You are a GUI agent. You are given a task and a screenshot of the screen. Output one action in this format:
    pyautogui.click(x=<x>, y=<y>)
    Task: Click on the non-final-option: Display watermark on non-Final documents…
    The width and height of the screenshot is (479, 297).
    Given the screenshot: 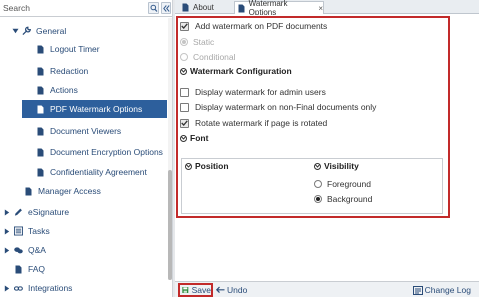 What is the action you would take?
    pyautogui.click(x=278, y=107)
    